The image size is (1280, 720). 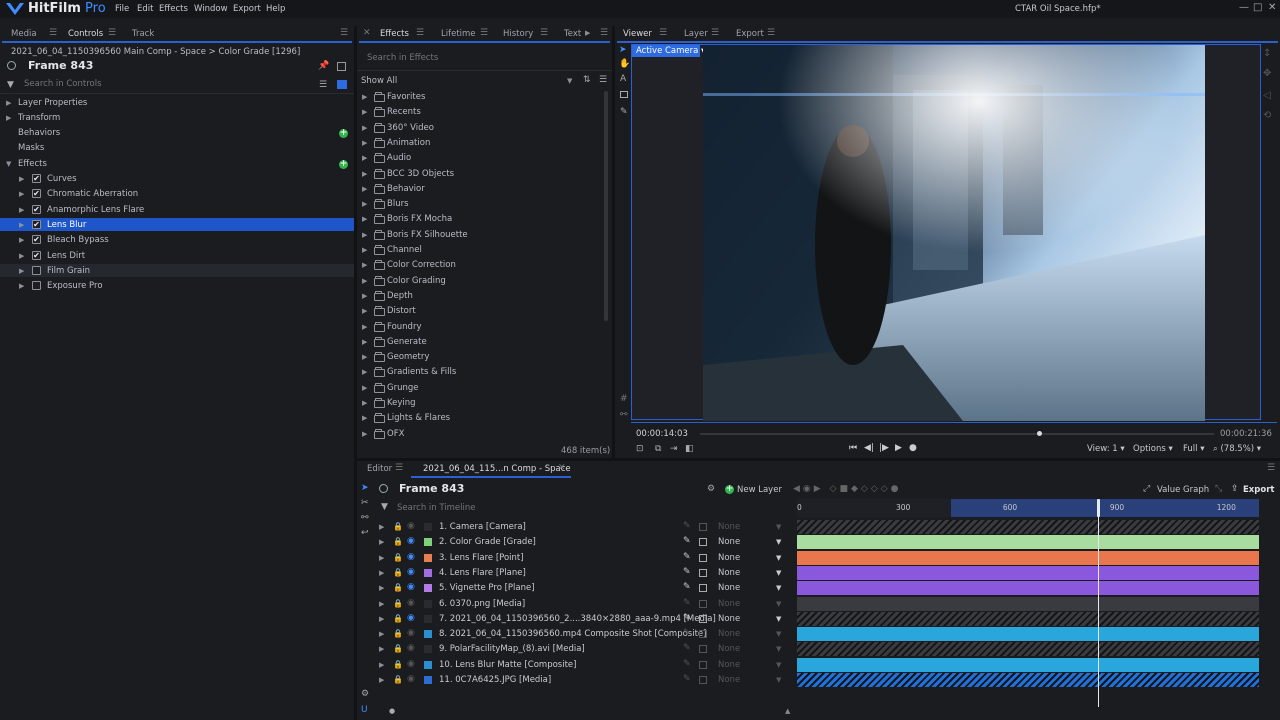 What do you see at coordinates (173, 9) in the screenshot?
I see `menu-effects: Effects` at bounding box center [173, 9].